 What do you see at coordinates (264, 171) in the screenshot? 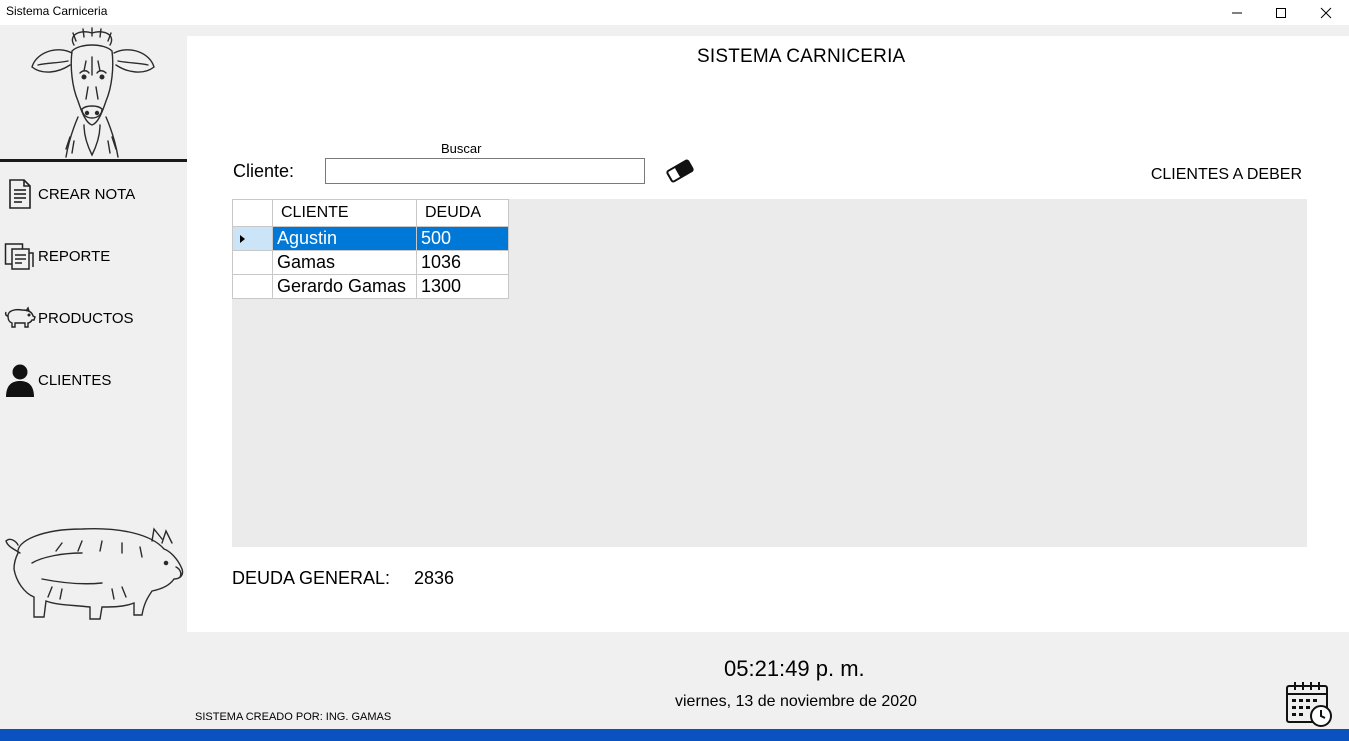
I see `cliente-label: Cliente:` at bounding box center [264, 171].